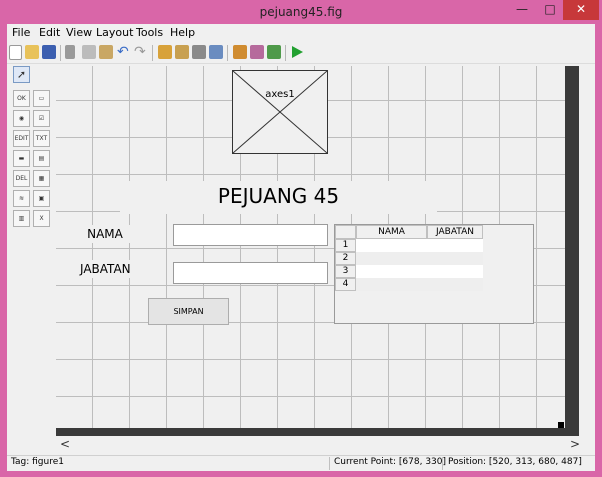  I want to click on table-header-jabatan: JABATAN, so click(455, 232).